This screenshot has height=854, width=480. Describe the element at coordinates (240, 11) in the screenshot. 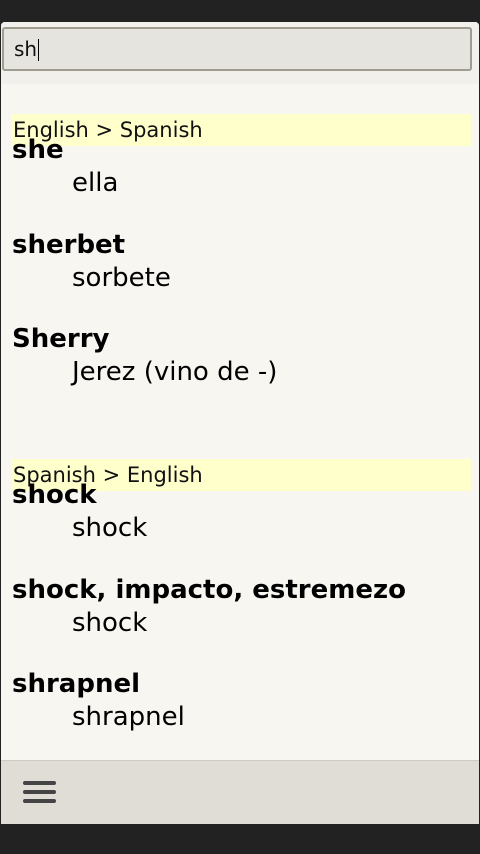

I see `status-bar` at that location.